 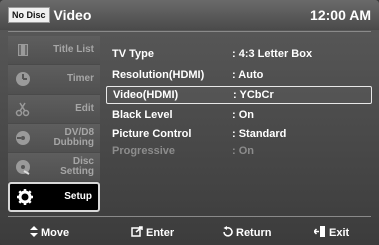 What do you see at coordinates (340, 15) in the screenshot?
I see `clock: 12:00 AM` at bounding box center [340, 15].